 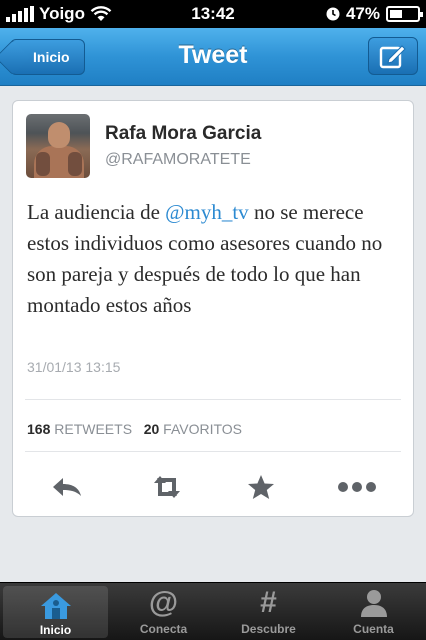 What do you see at coordinates (55, 630) in the screenshot?
I see `tab-label: Inicio` at bounding box center [55, 630].